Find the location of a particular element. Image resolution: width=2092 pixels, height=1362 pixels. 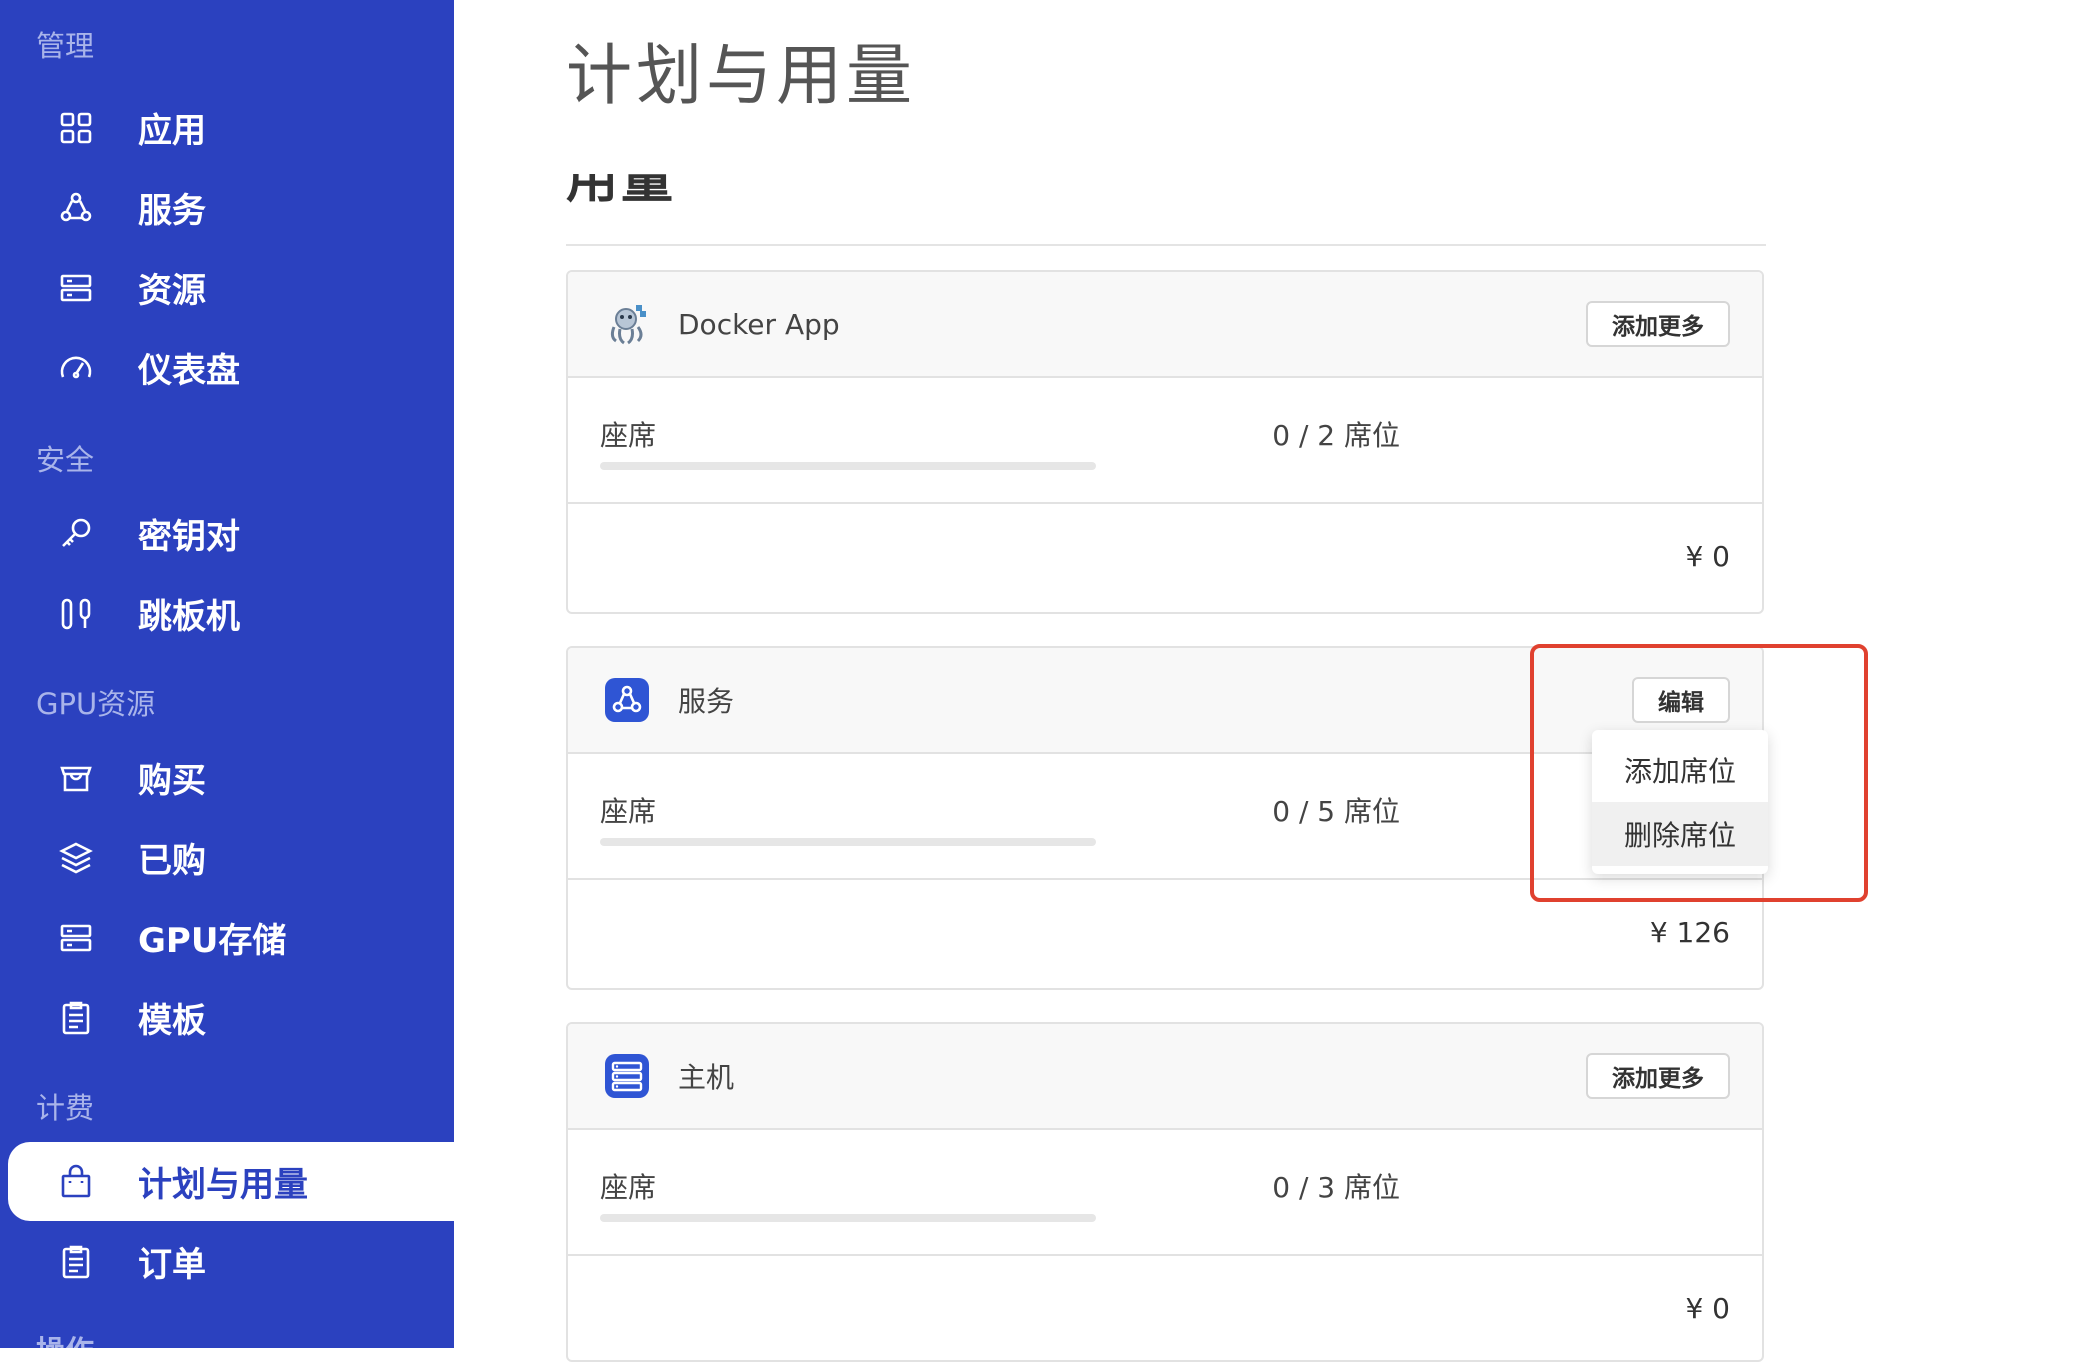

sidebar-item-orders: 订单 is located at coordinates (231, 1261).